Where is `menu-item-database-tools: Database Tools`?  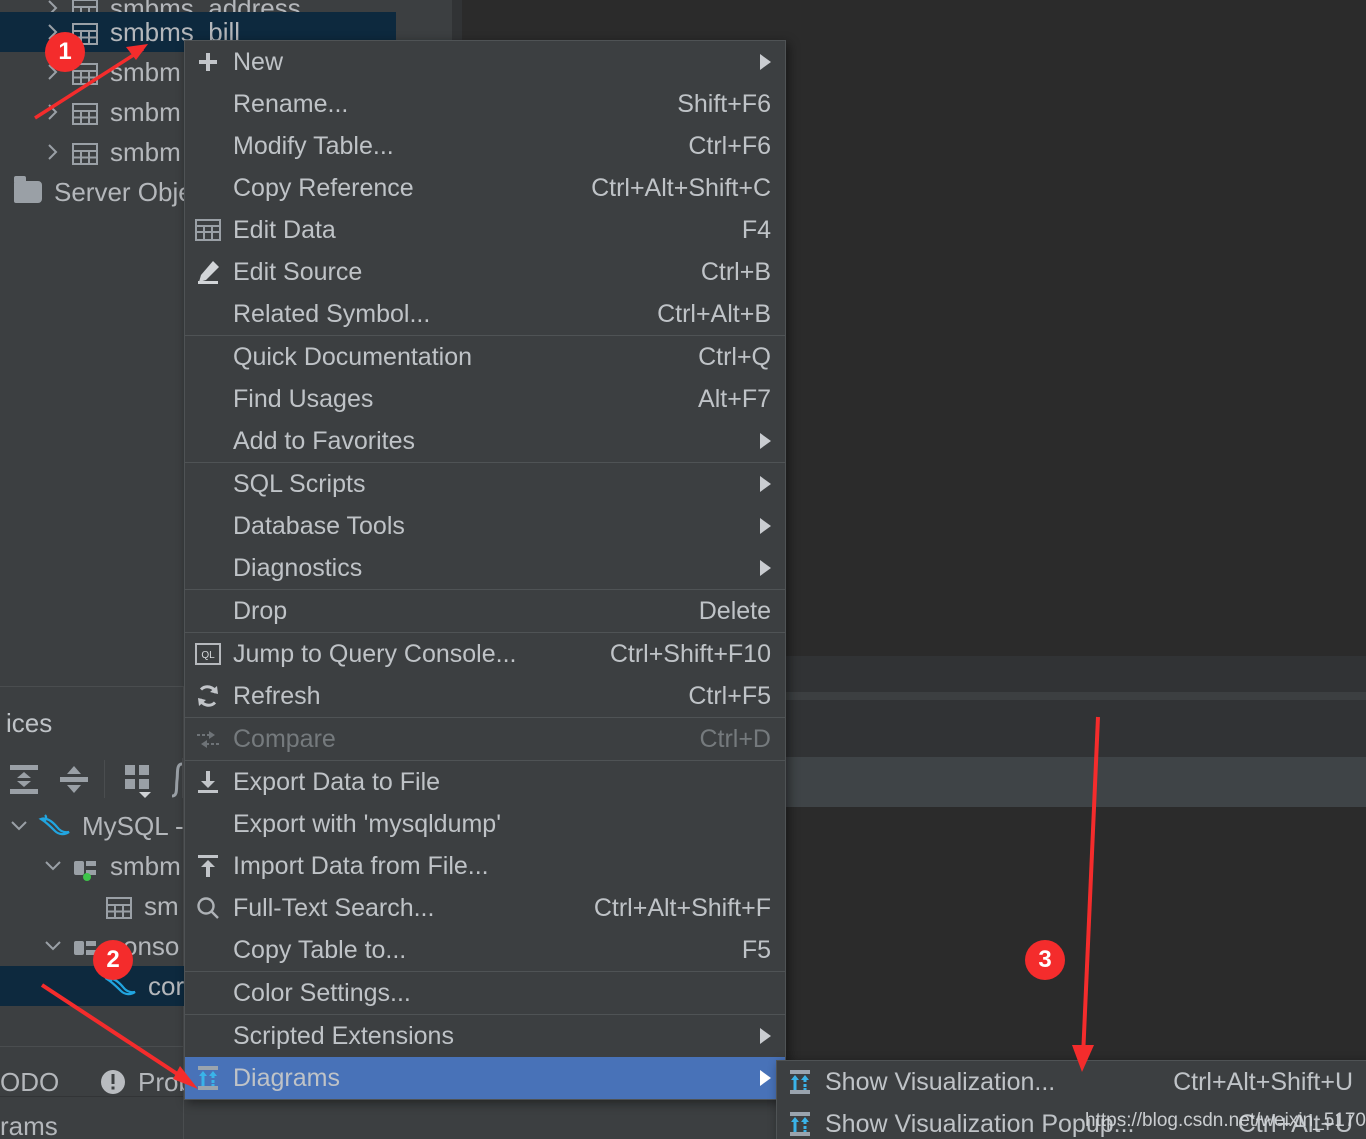 menu-item-database-tools: Database Tools is located at coordinates (485, 526).